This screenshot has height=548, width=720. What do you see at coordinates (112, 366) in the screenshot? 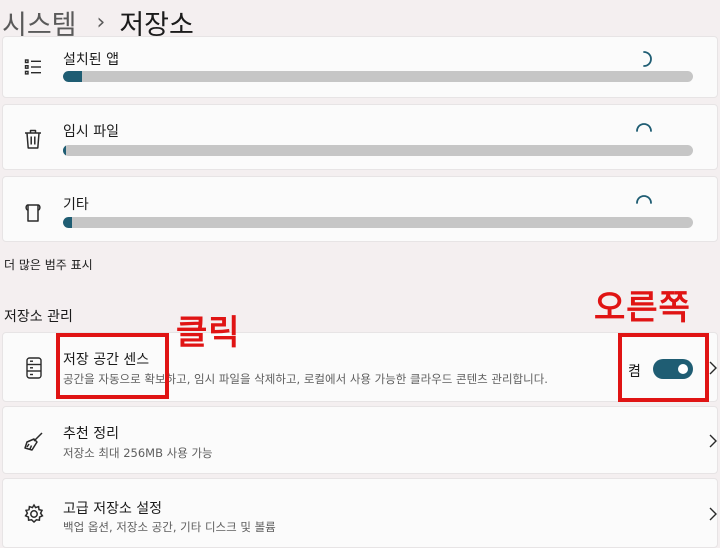
I see `annotation-box-storage-sense` at bounding box center [112, 366].